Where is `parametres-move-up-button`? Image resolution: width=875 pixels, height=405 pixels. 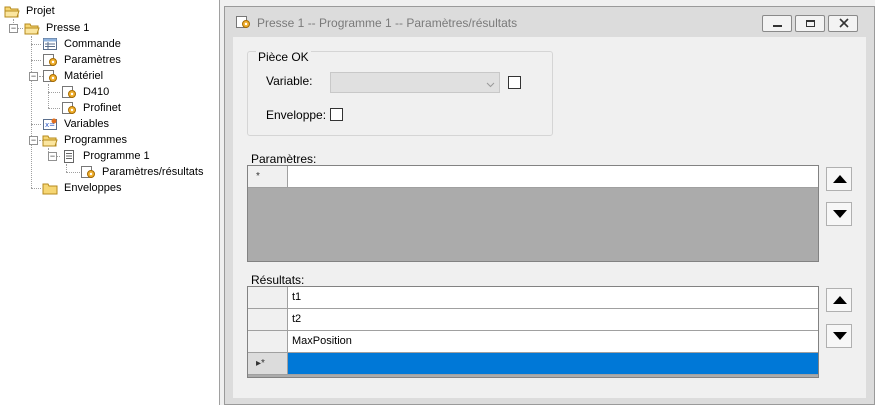
parametres-move-up-button is located at coordinates (839, 179).